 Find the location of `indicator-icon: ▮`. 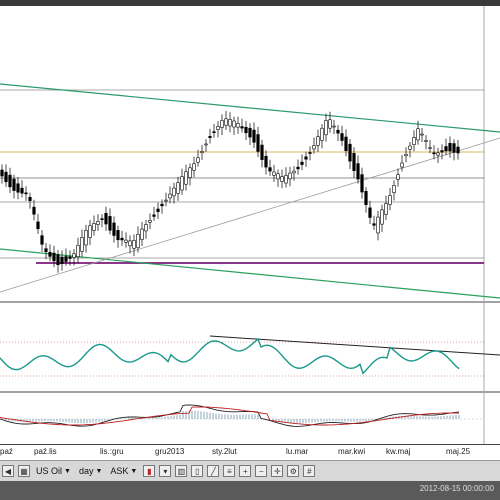

indicator-icon: ▮ is located at coordinates (149, 471).